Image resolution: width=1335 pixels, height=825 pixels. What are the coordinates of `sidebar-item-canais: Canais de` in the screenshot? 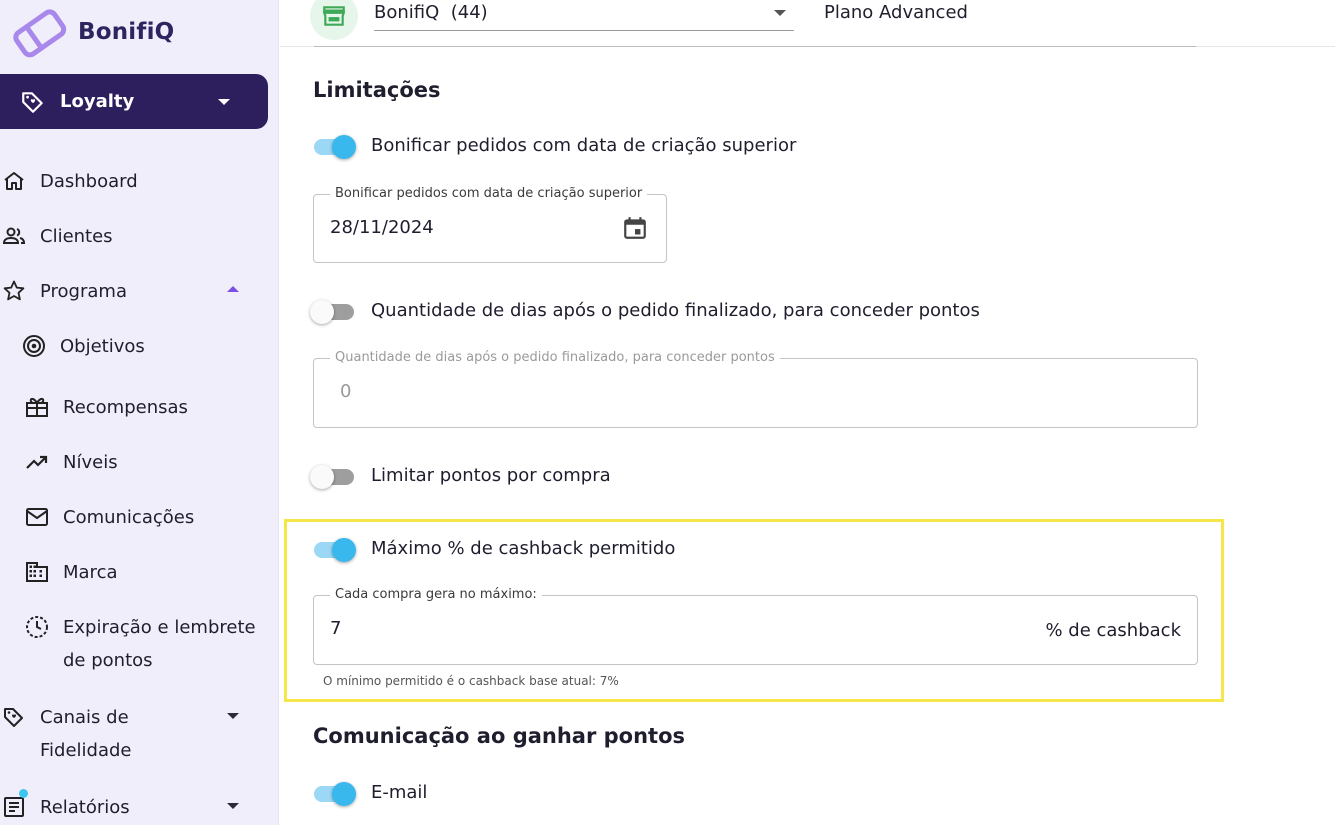 It's located at (65, 717).